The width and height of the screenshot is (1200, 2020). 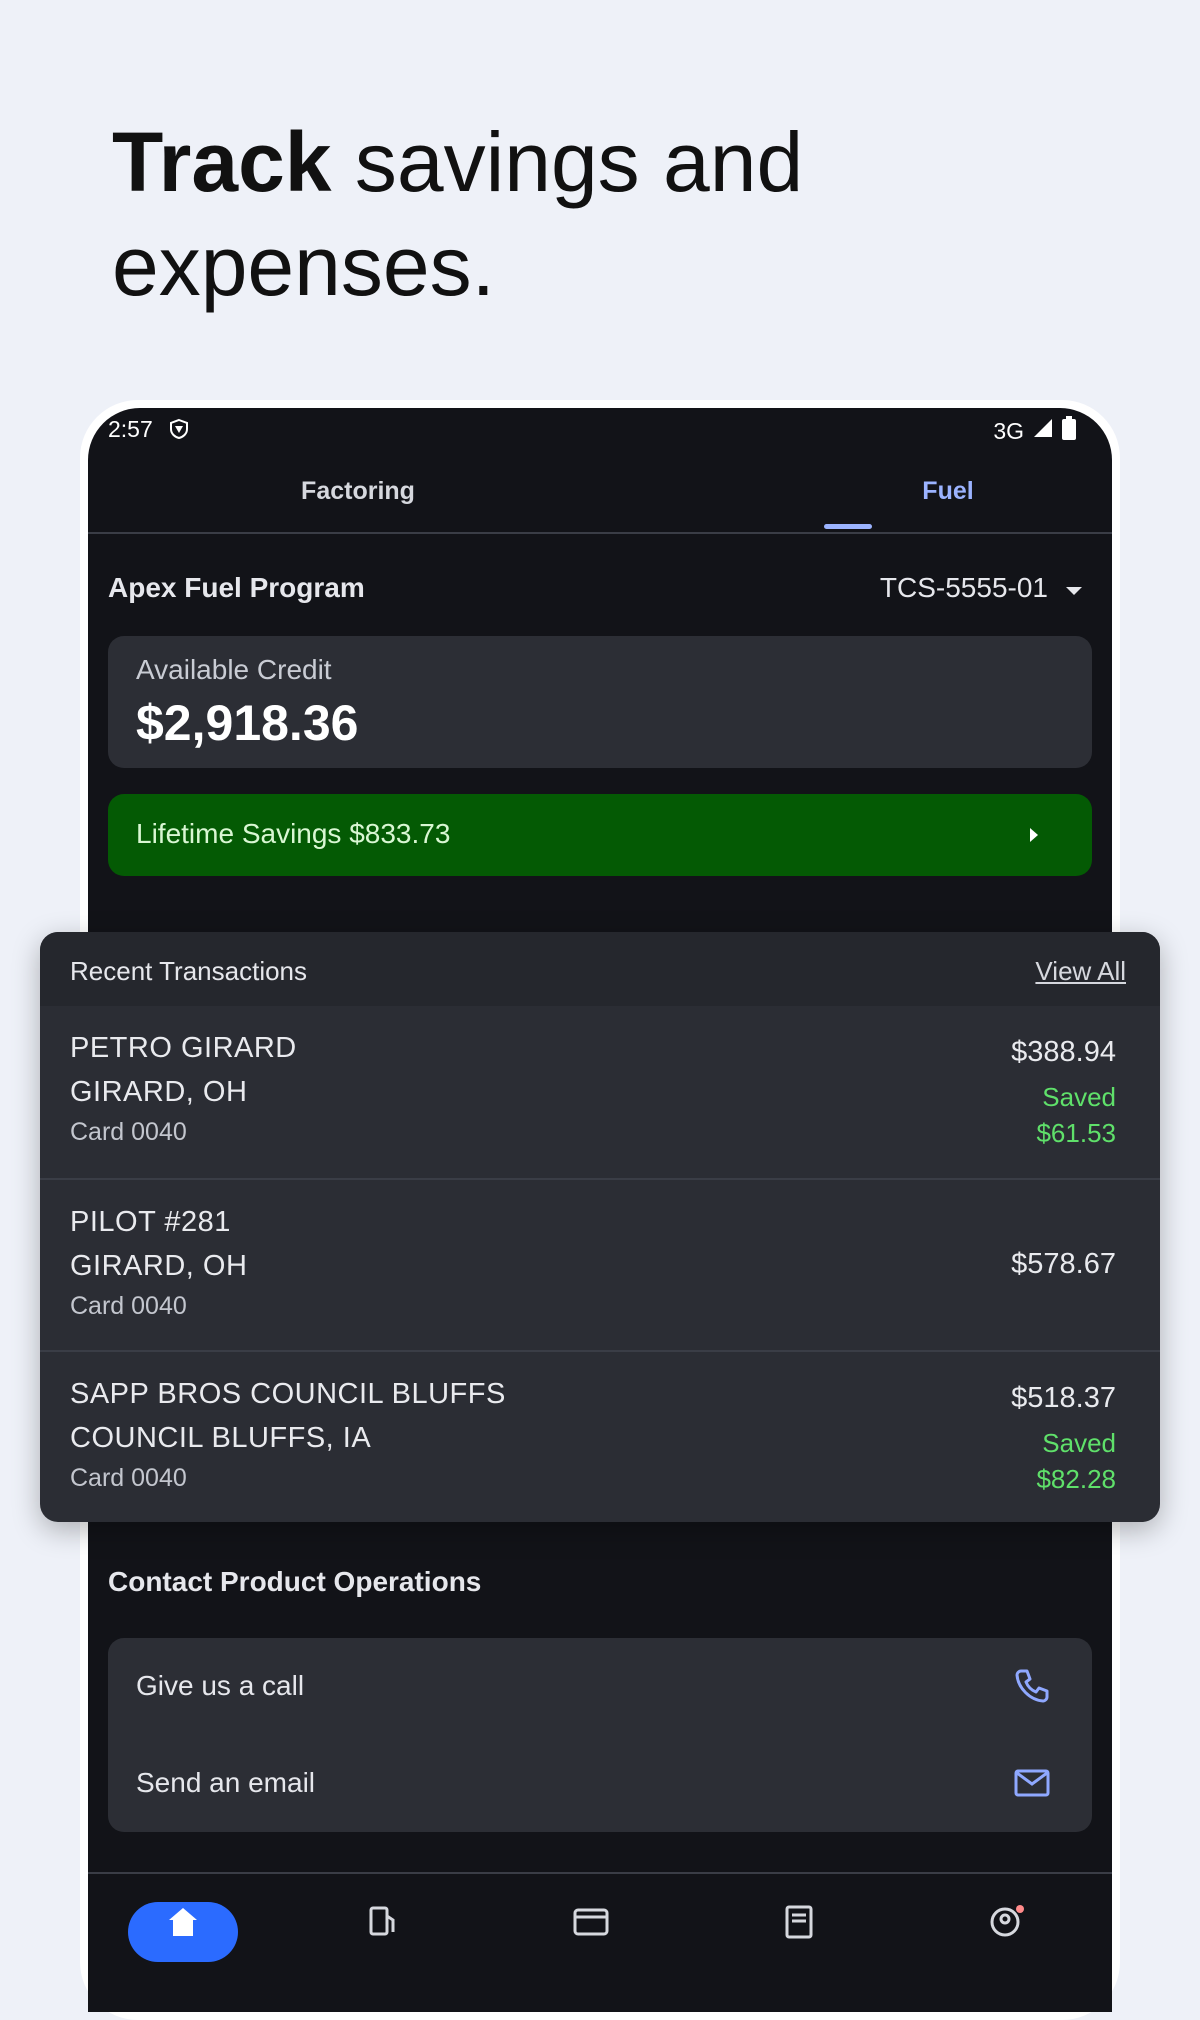 What do you see at coordinates (1074, 588) in the screenshot?
I see `dropdown-arrow-icon` at bounding box center [1074, 588].